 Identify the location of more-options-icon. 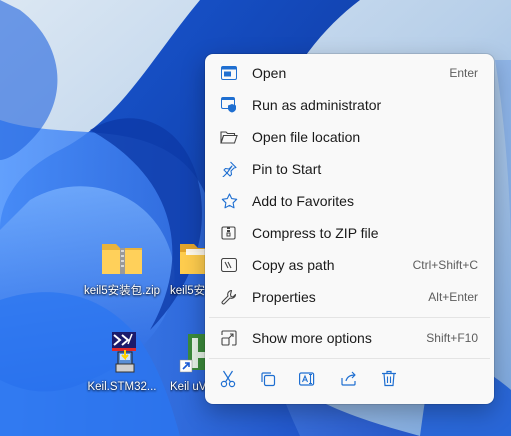
(229, 338).